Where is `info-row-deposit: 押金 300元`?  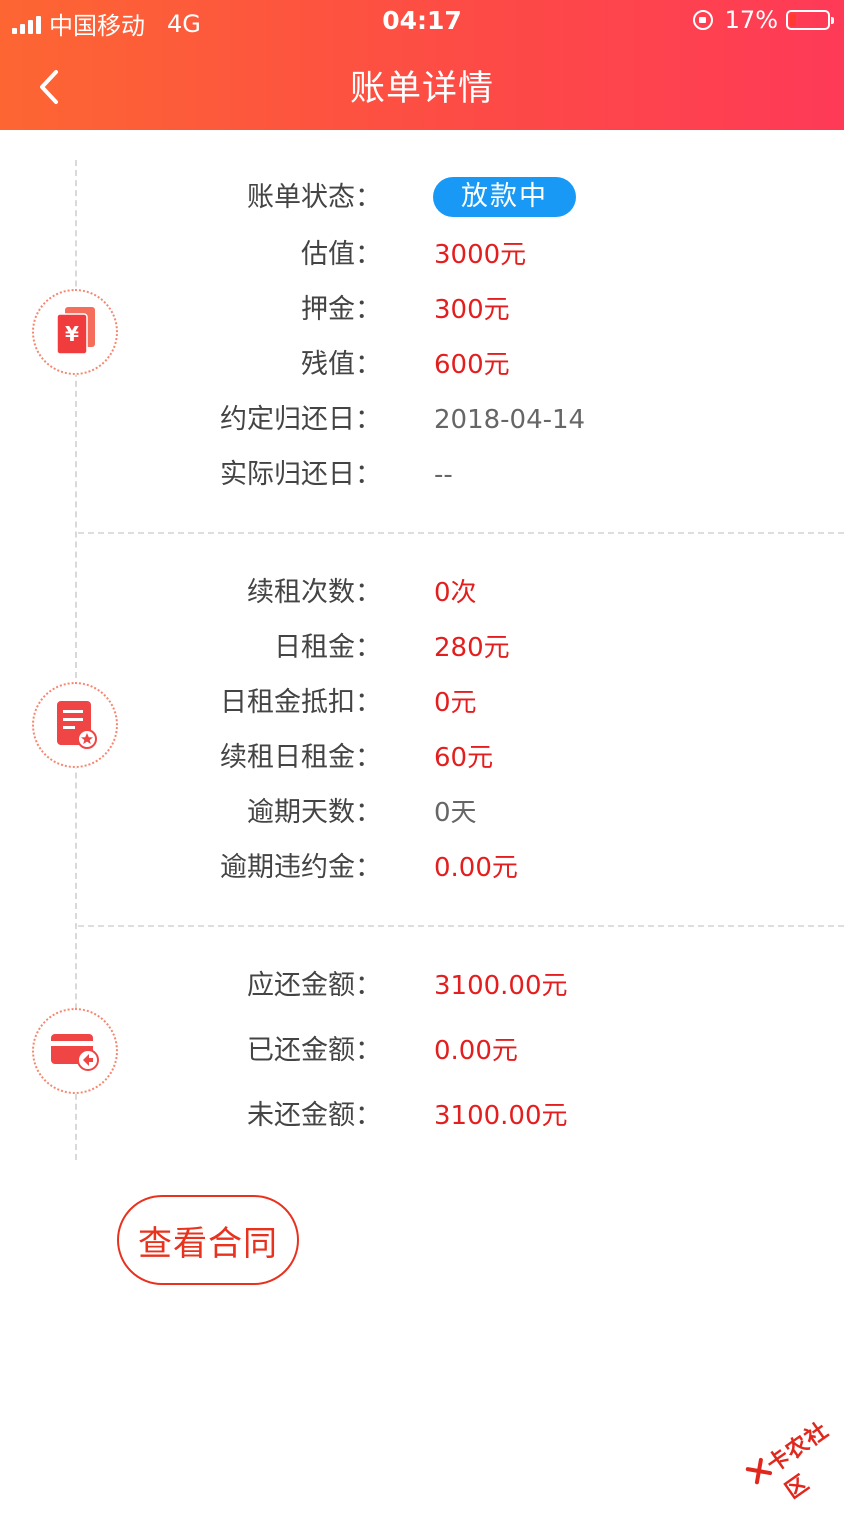 info-row-deposit: 押金 300元 is located at coordinates (422, 310).